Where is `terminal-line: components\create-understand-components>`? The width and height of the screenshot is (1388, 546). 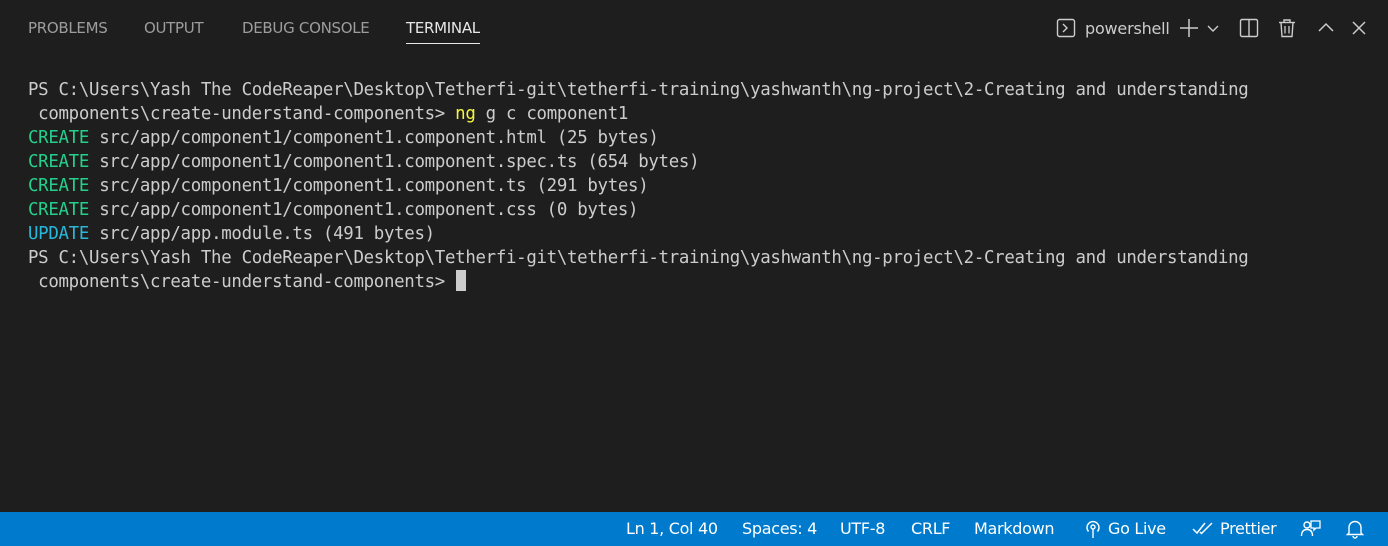
terminal-line: components\create-understand-components> is located at coordinates (698, 282).